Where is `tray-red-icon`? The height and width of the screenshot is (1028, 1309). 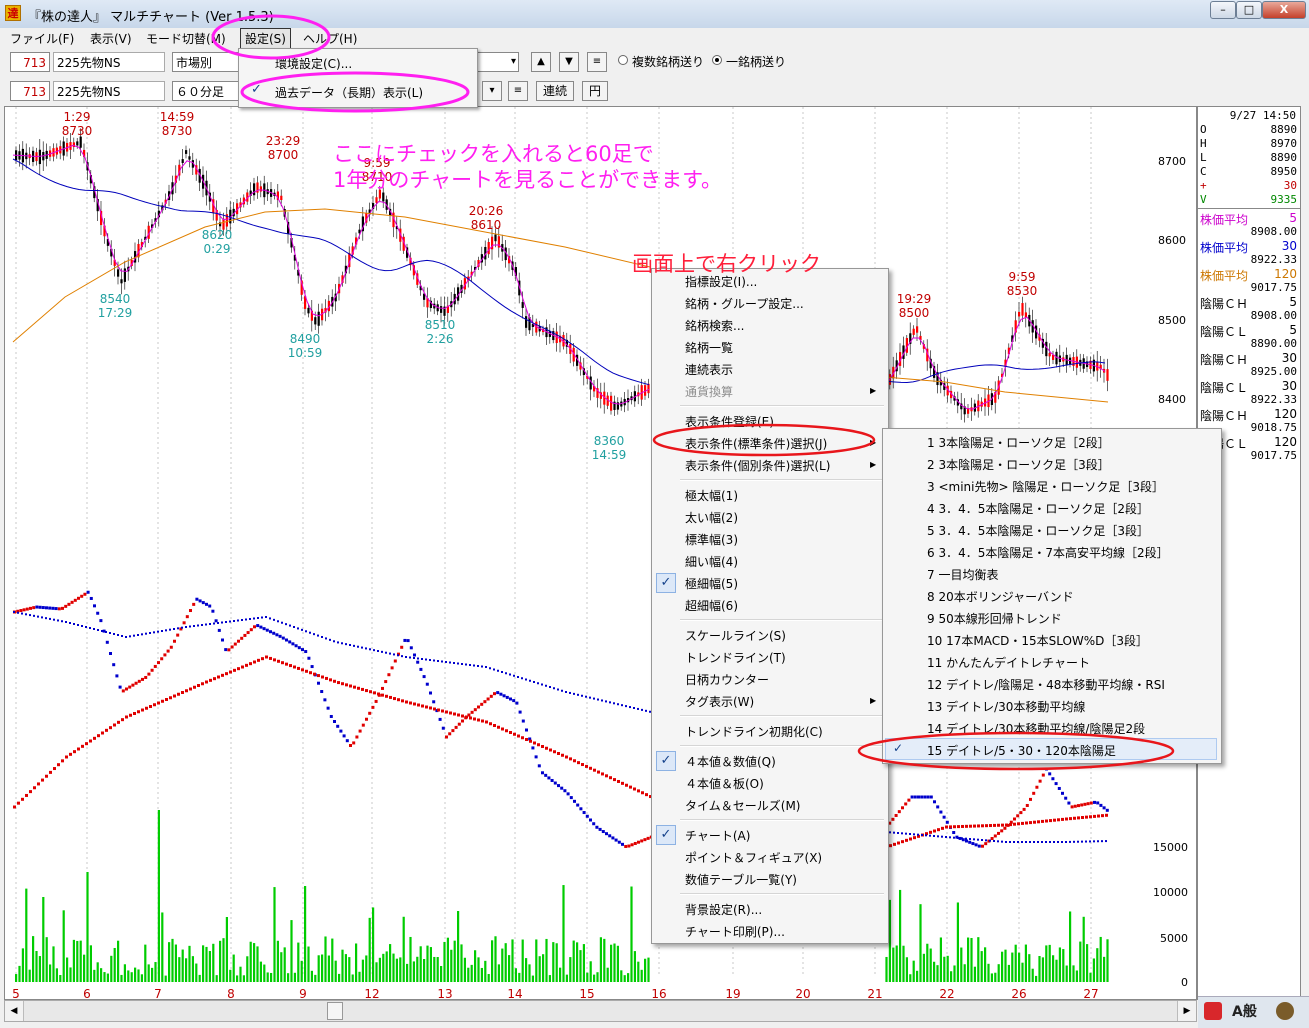 tray-red-icon is located at coordinates (1213, 1011).